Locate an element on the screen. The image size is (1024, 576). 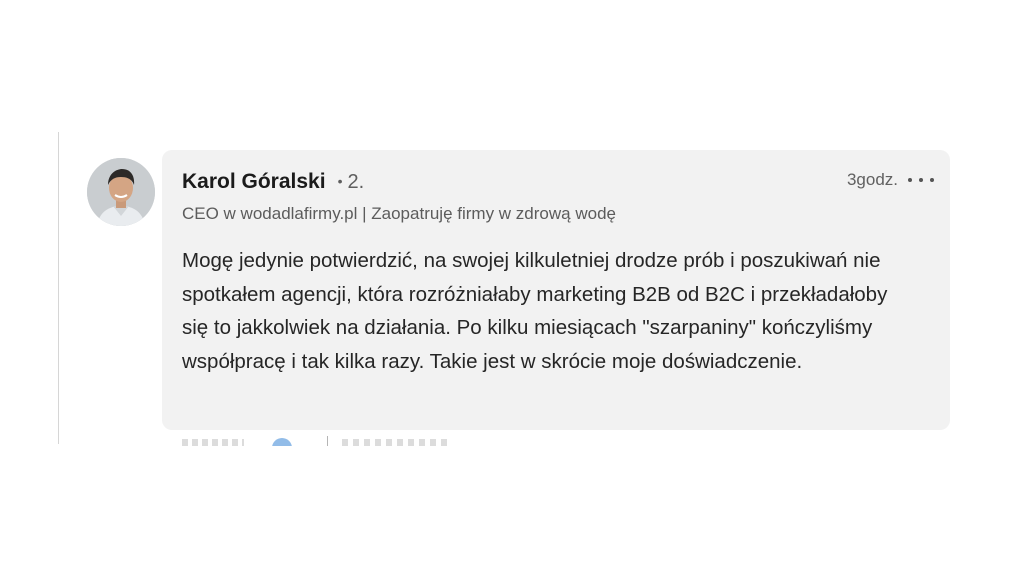
like-action is located at coordinates (213, 442).